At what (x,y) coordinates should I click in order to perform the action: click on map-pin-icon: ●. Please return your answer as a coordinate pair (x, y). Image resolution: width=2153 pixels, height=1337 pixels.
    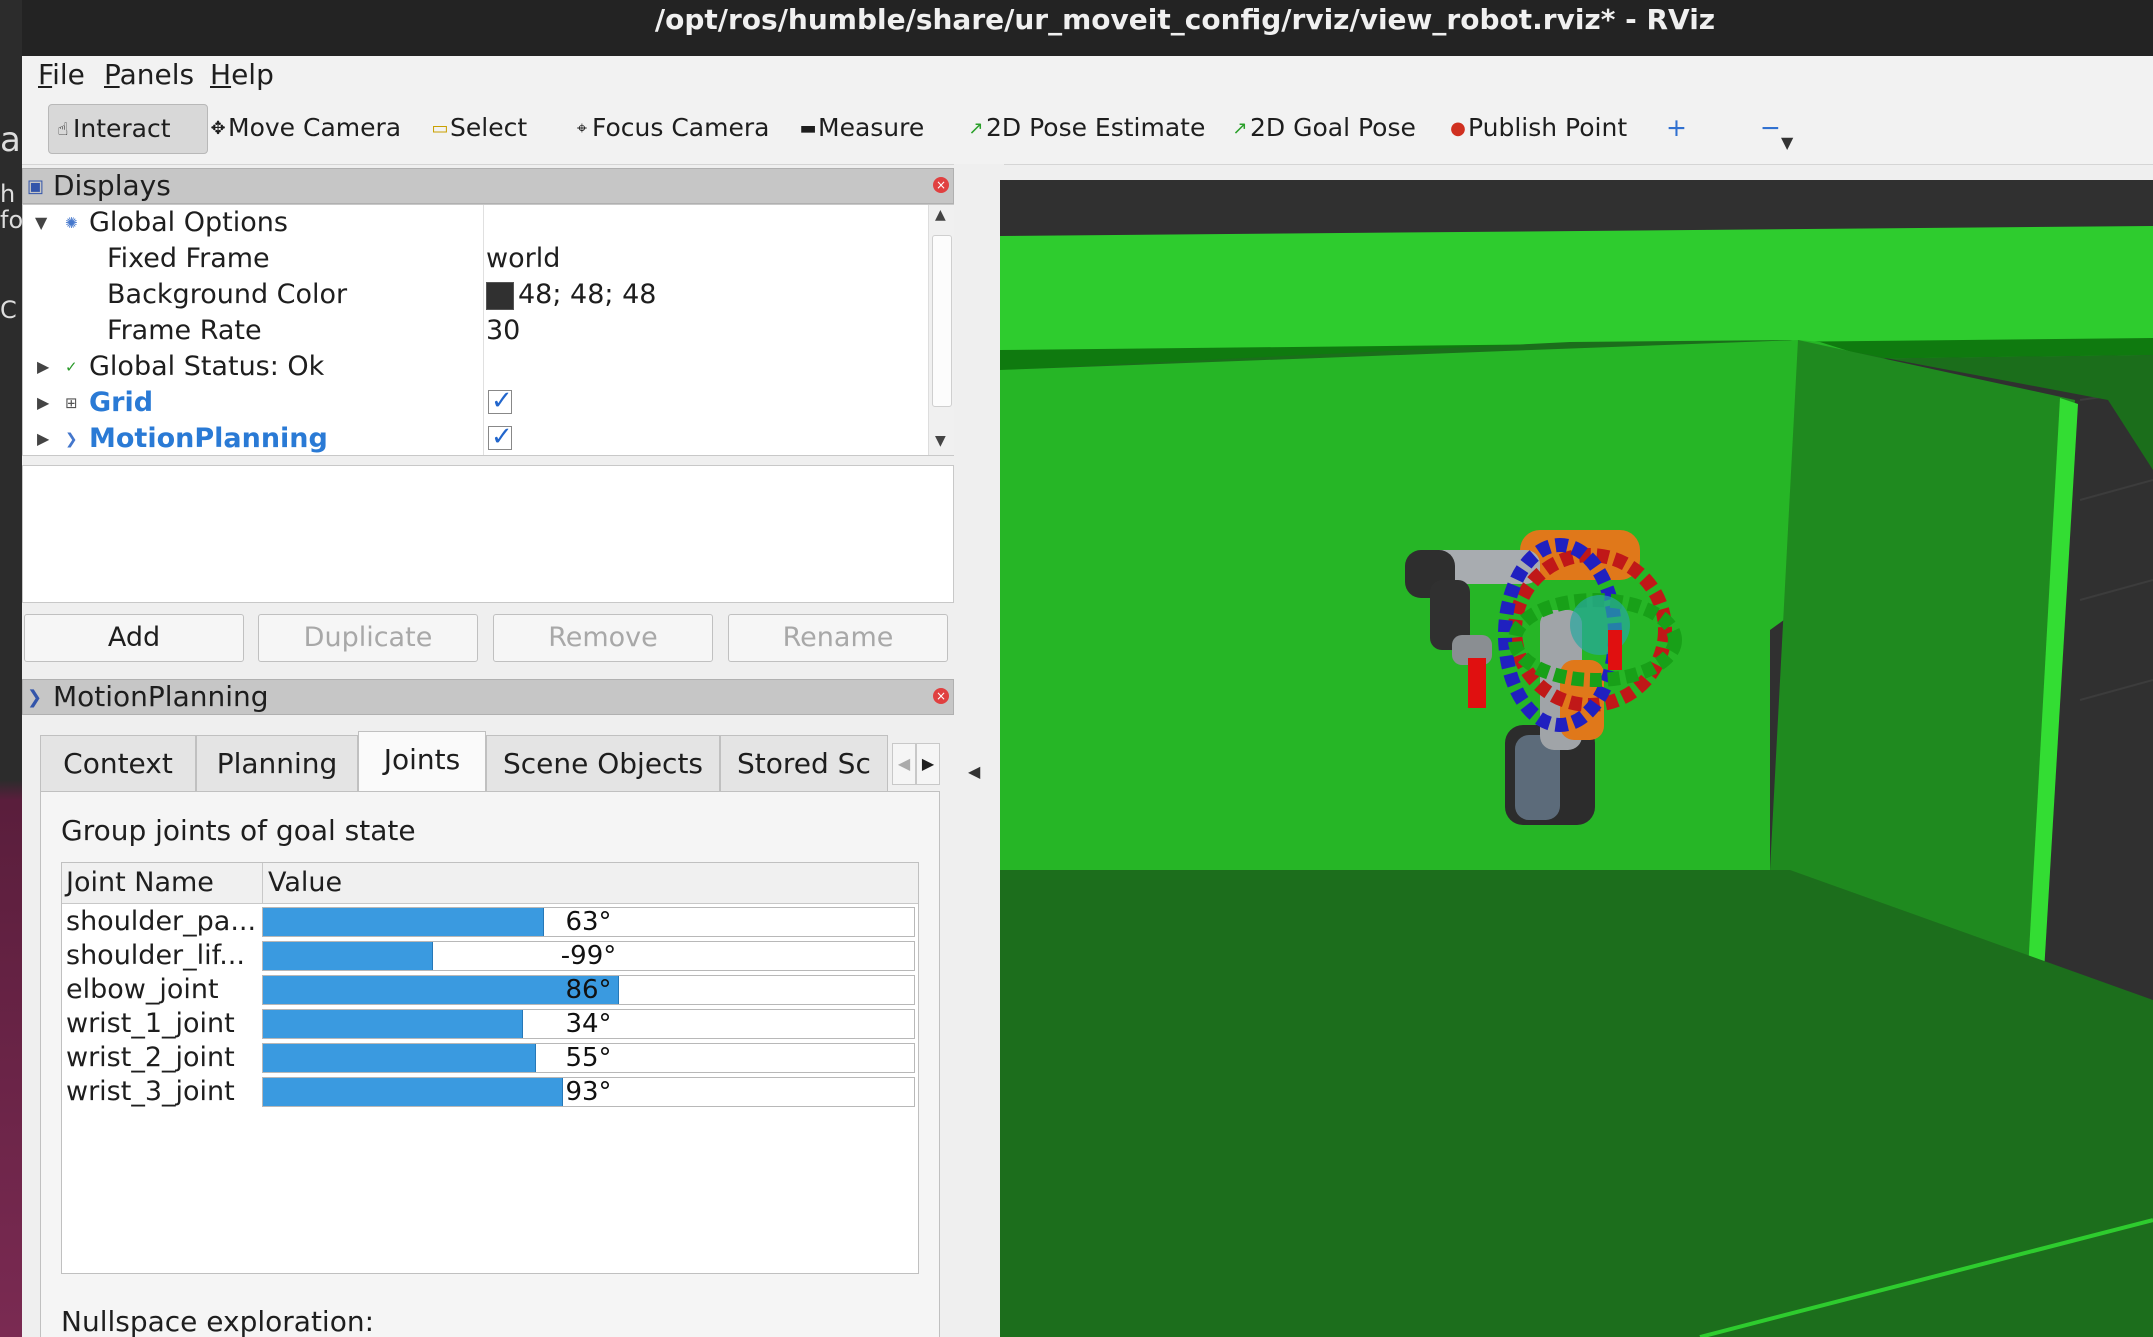
    Looking at the image, I should click on (1458, 128).